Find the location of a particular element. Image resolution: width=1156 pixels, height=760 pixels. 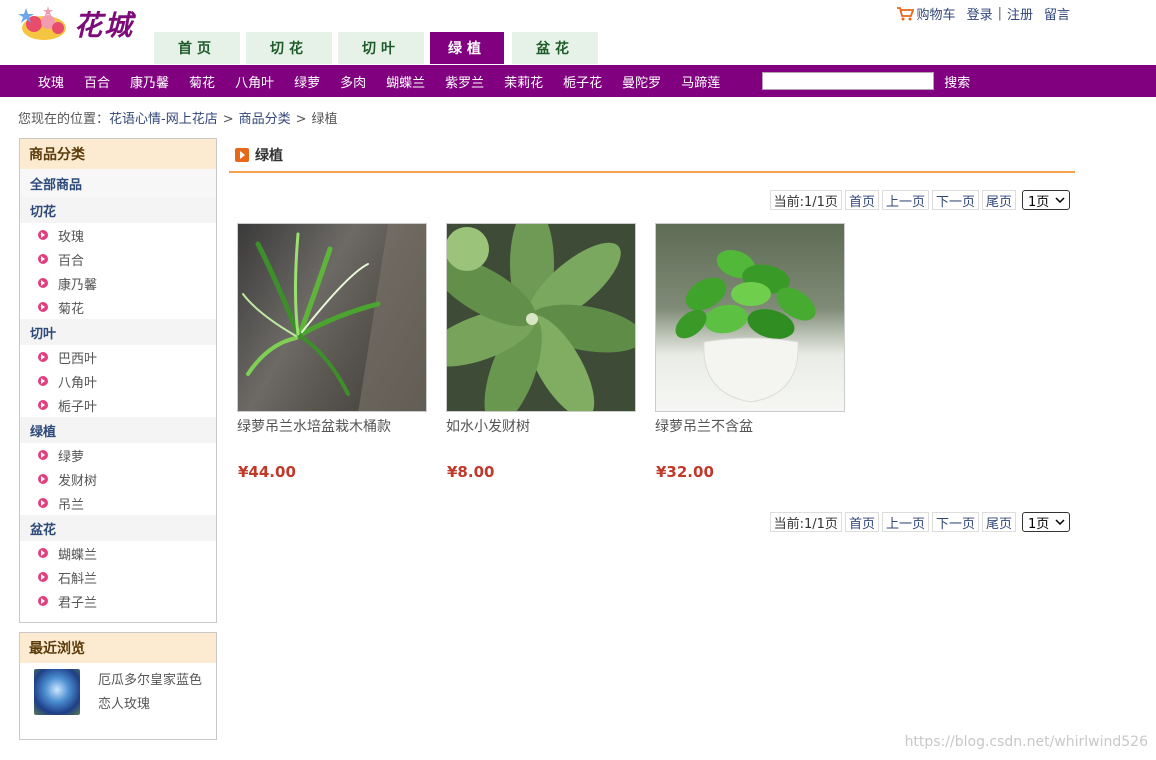

category-link: 康乃馨 is located at coordinates (149, 81).